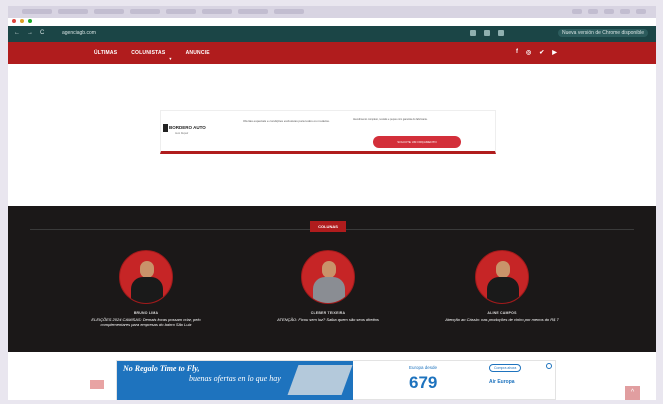 This screenshot has height=404, width=663. I want to click on brand-logo-icon, so click(165, 128).